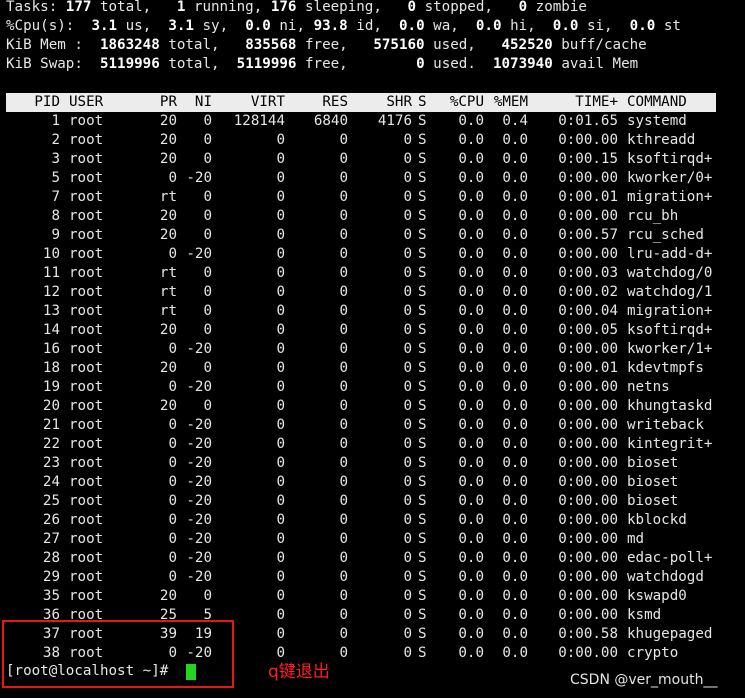 The width and height of the screenshot is (745, 698). I want to click on cell-command: kworker/0+, so click(670, 178).